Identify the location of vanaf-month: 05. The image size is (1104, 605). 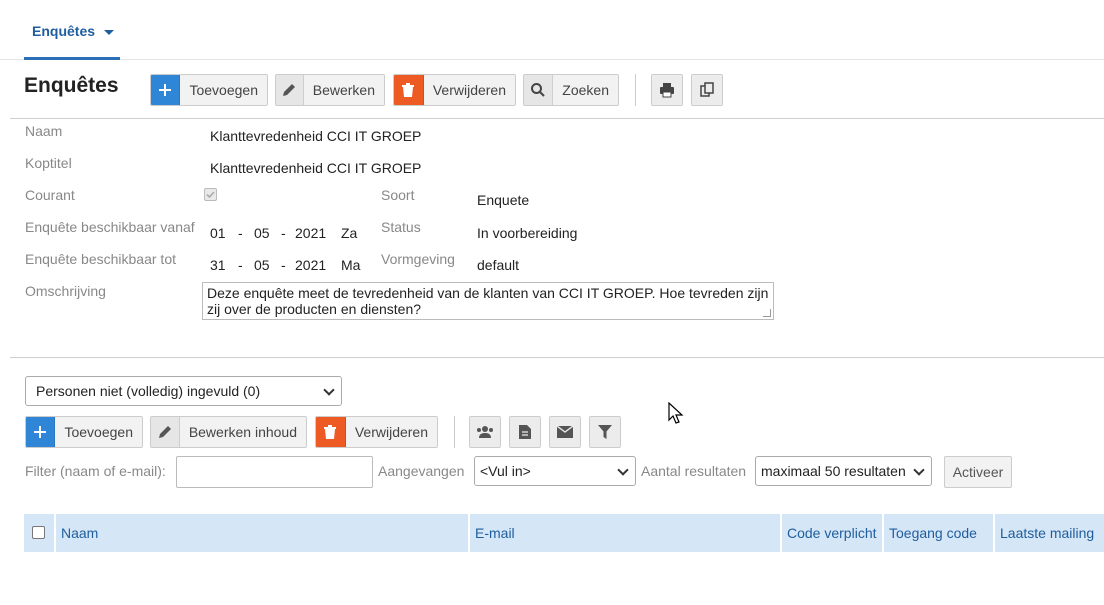
(262, 233).